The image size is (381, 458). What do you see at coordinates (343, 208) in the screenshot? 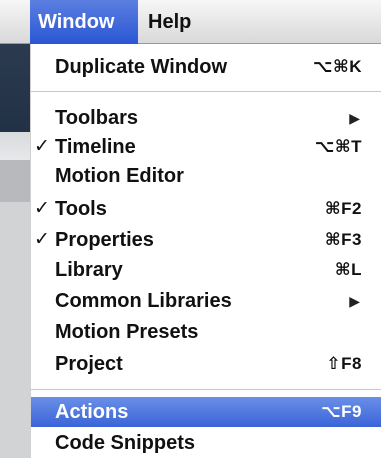
I see `menu-item-shortcut: ⌘F2` at bounding box center [343, 208].